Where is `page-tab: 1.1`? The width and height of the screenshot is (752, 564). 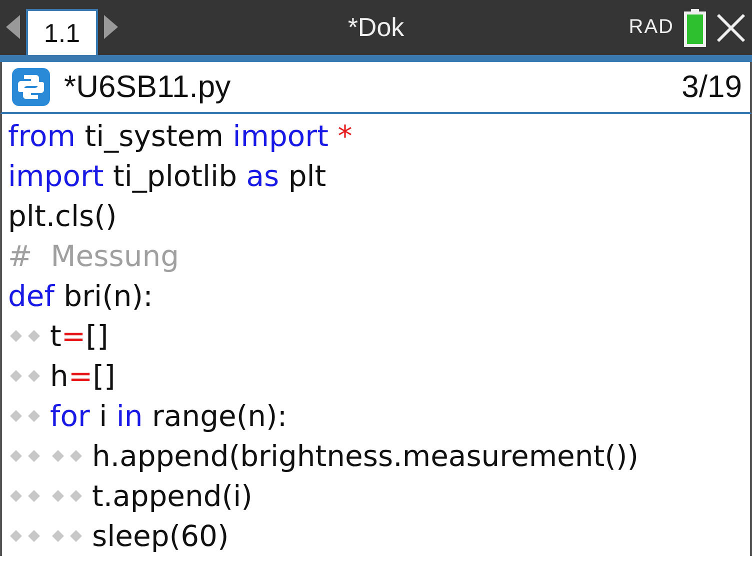 page-tab: 1.1 is located at coordinates (62, 32).